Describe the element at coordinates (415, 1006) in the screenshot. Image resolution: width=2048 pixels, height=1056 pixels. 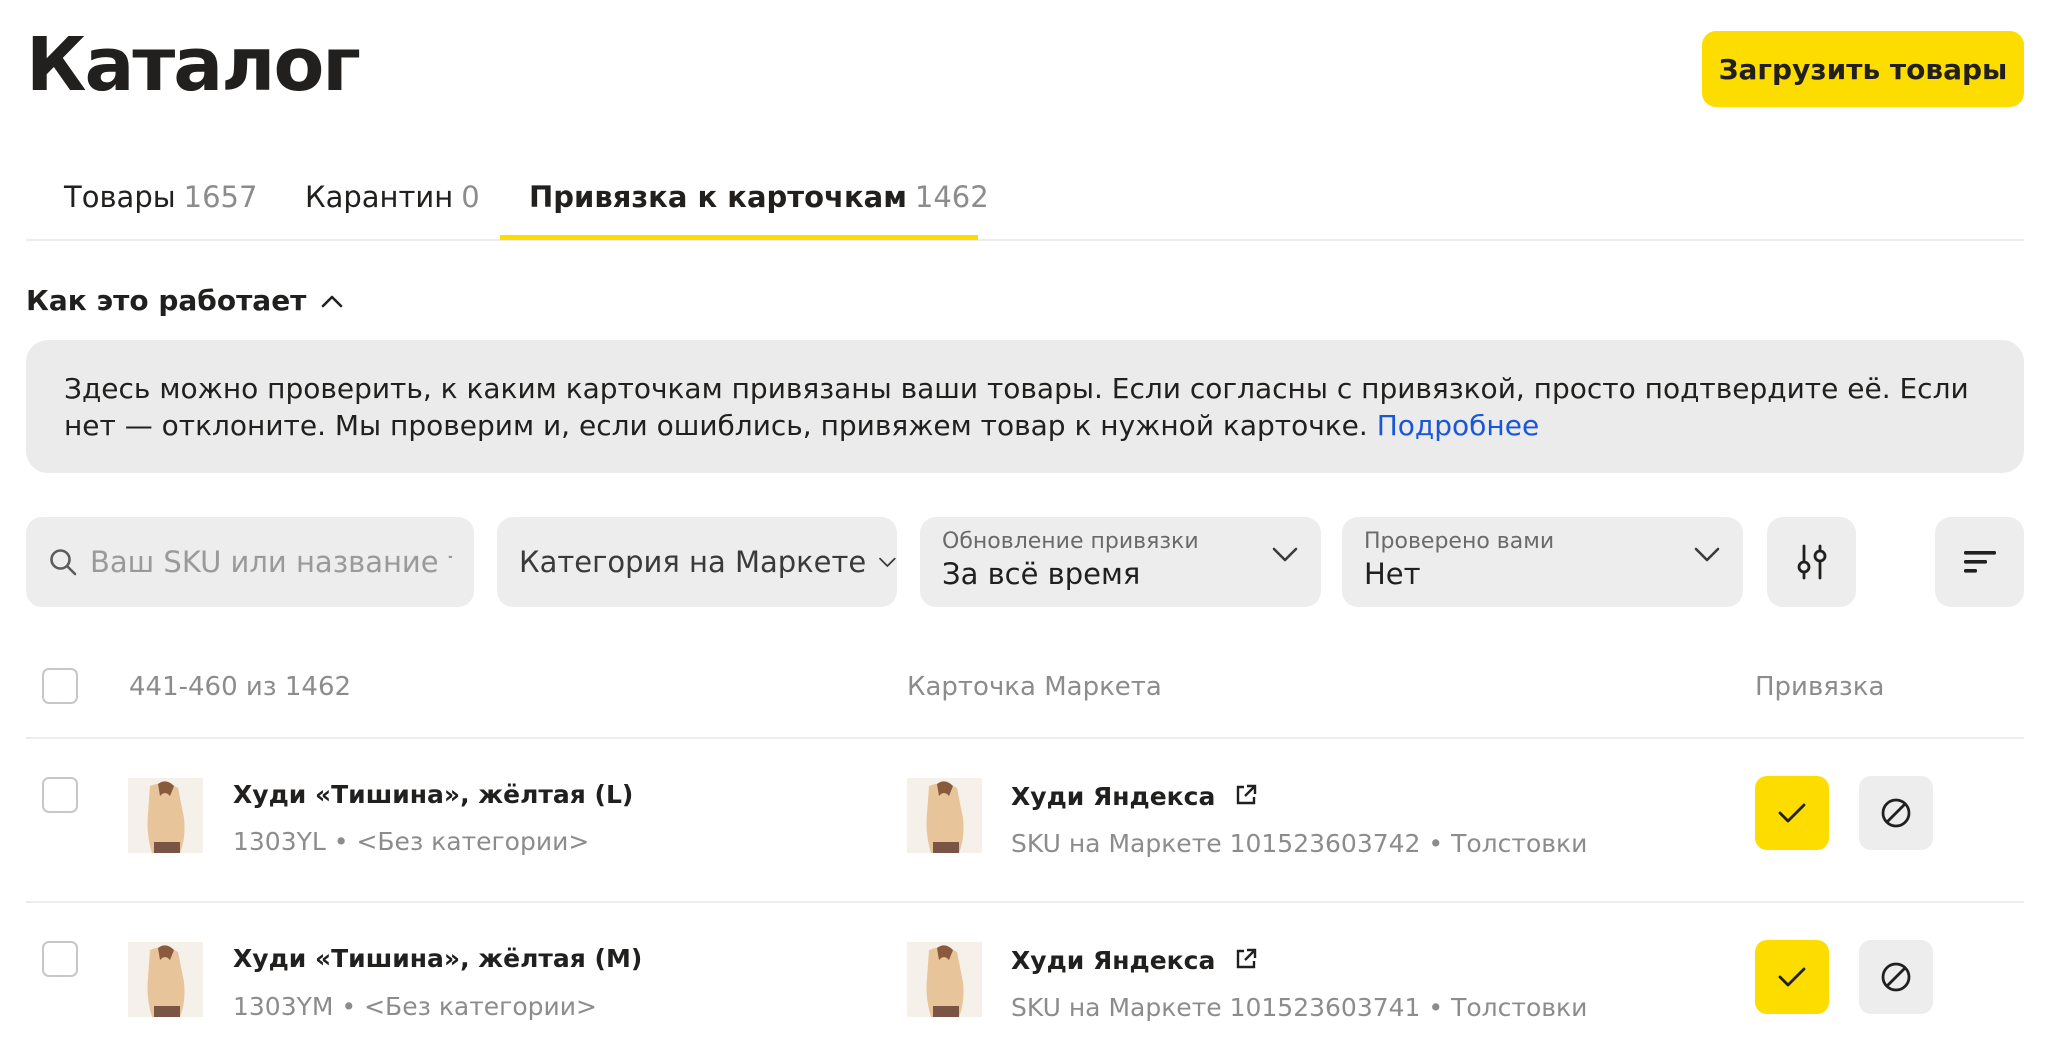
I see `product-meta: 1303YM • <Без категории>` at that location.